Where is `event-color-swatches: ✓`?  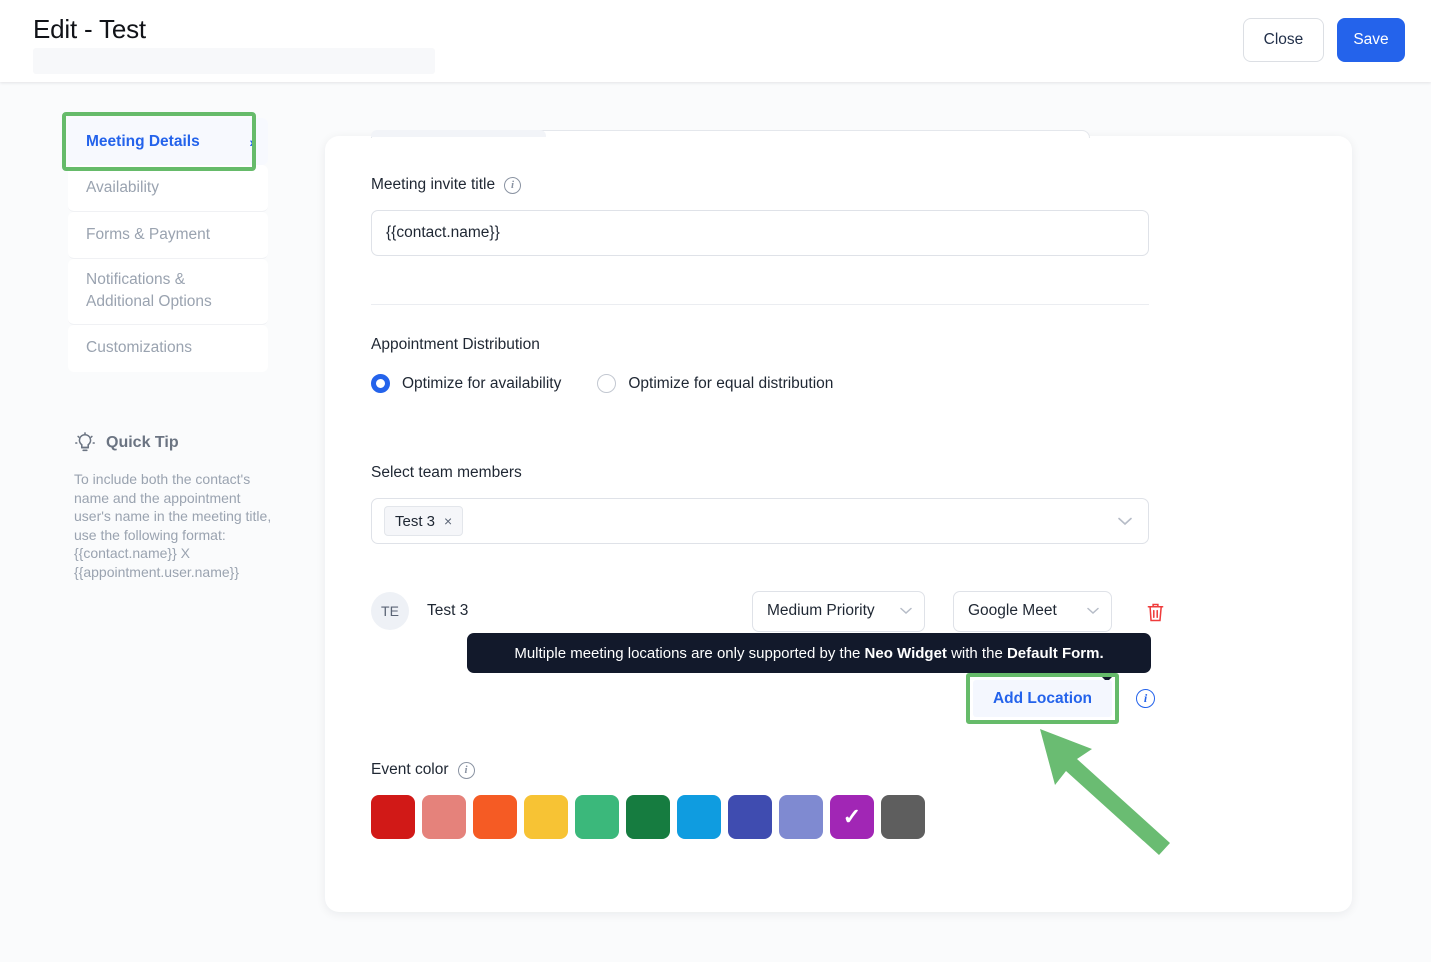 event-color-swatches: ✓ is located at coordinates (648, 817).